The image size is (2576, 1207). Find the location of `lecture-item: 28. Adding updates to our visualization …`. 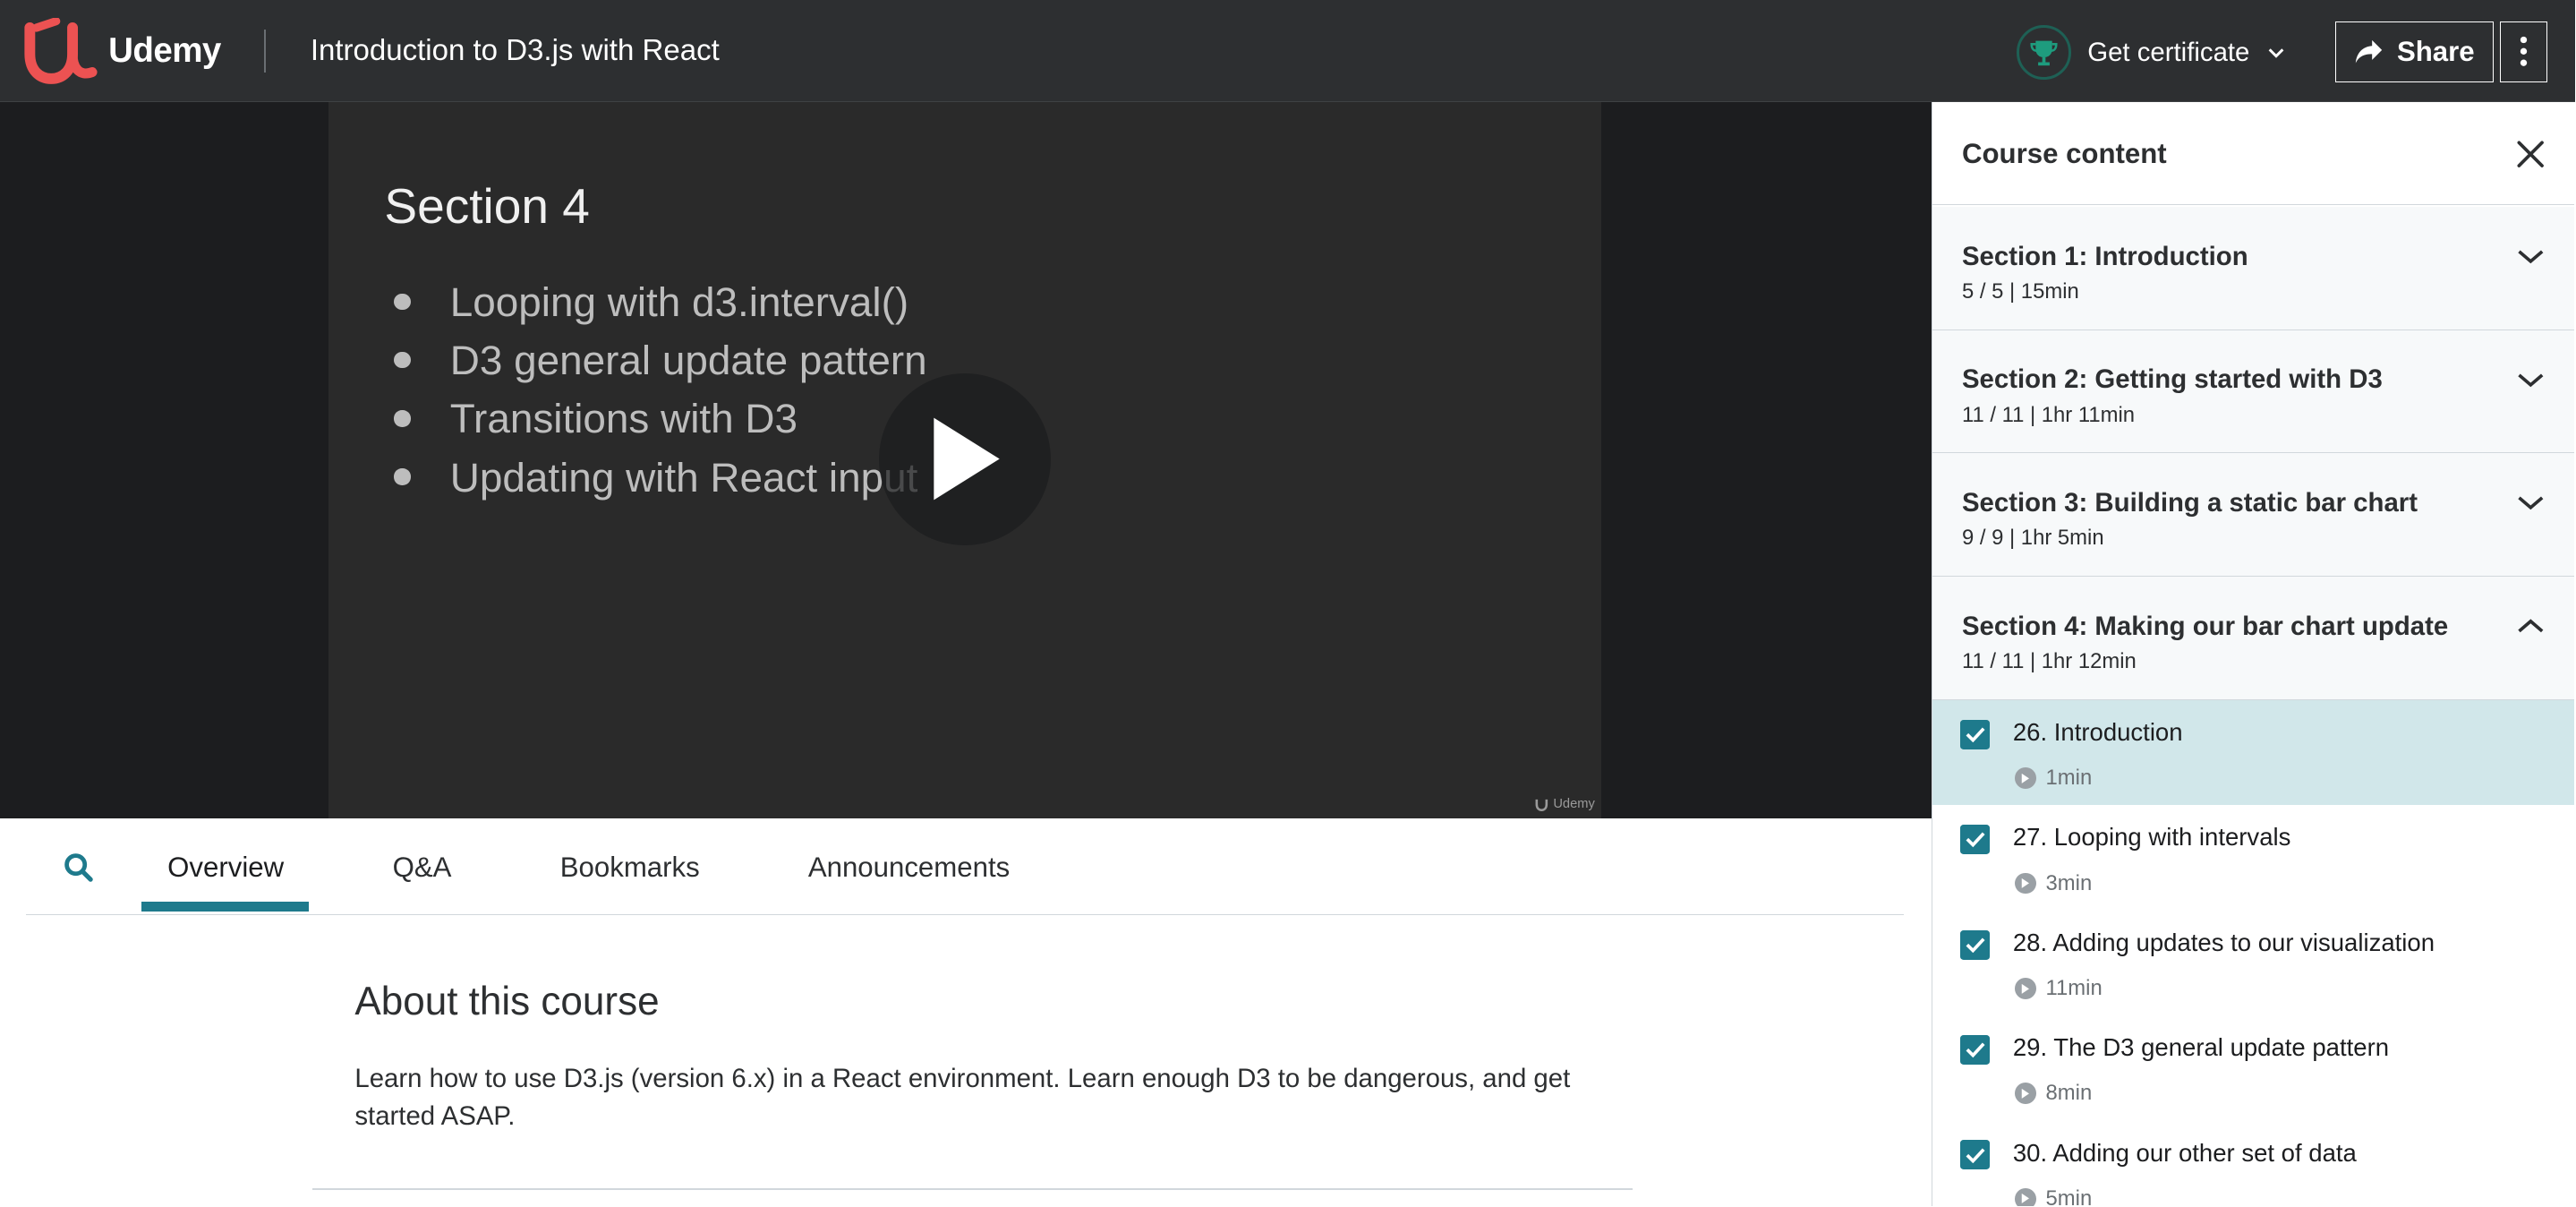

lecture-item: 28. Adding updates to our visualization … is located at coordinates (2253, 963).